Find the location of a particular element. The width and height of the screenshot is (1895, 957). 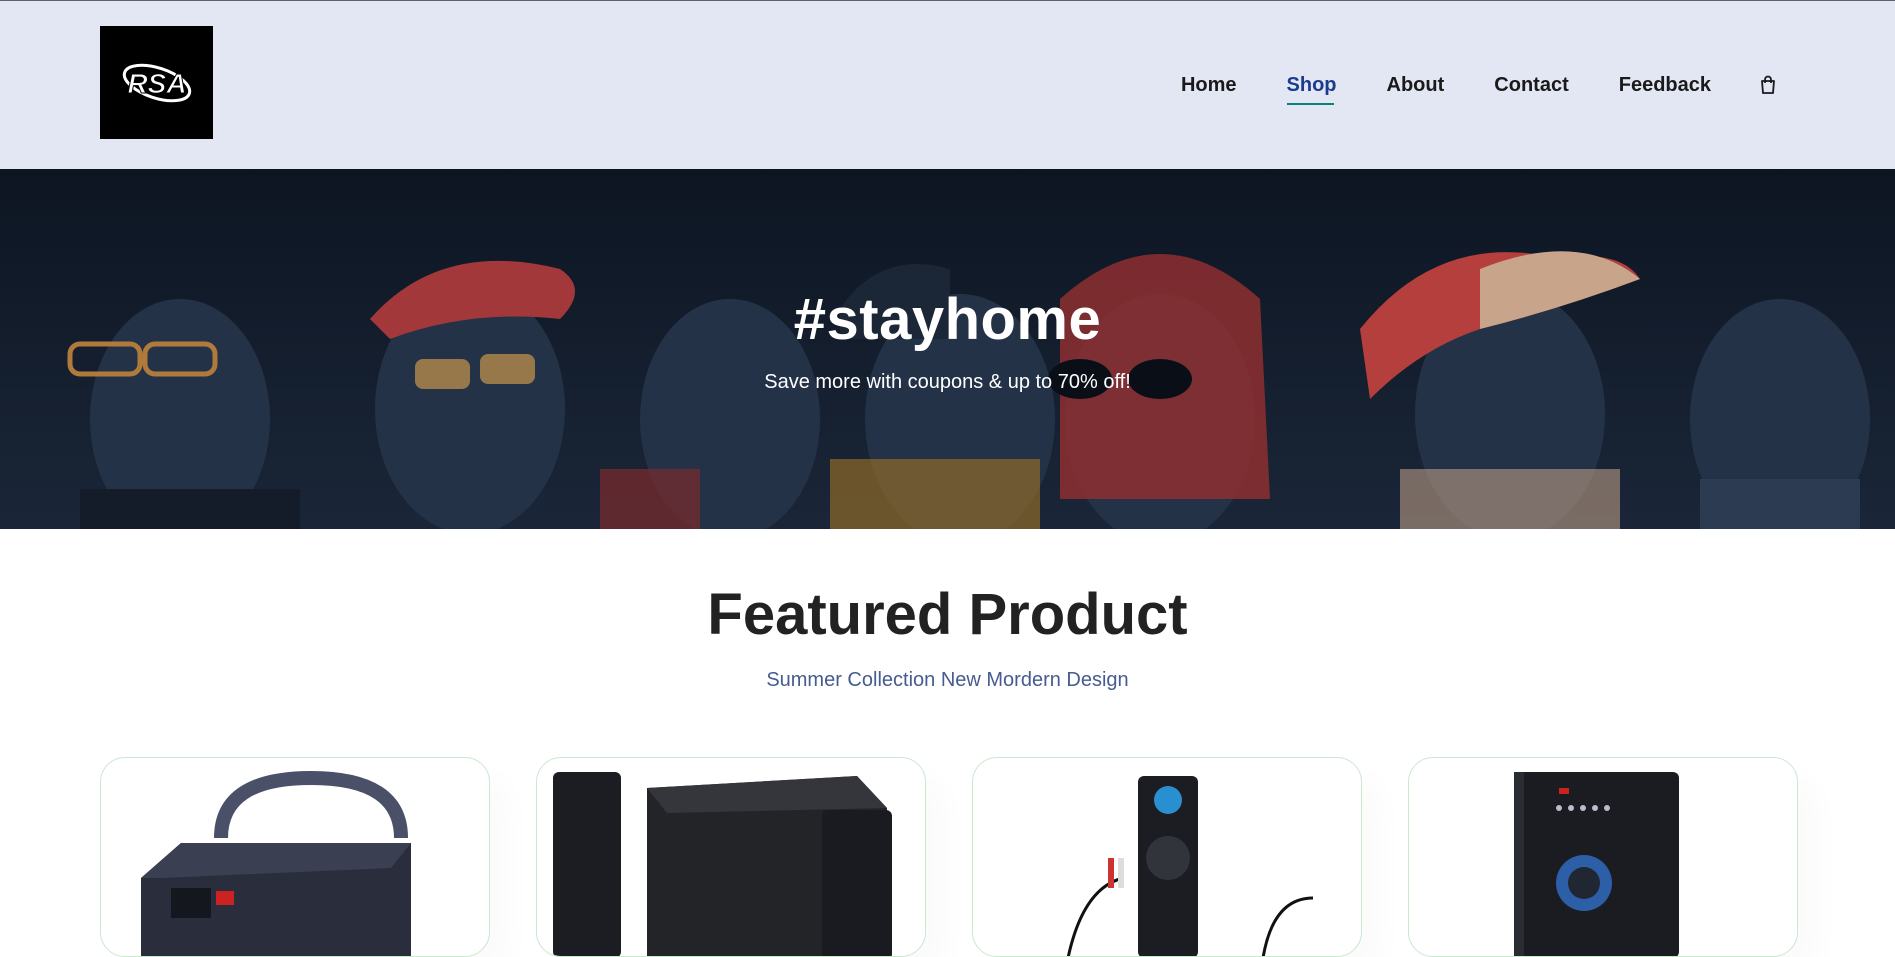

speaker-with-handle-image is located at coordinates (276, 863).